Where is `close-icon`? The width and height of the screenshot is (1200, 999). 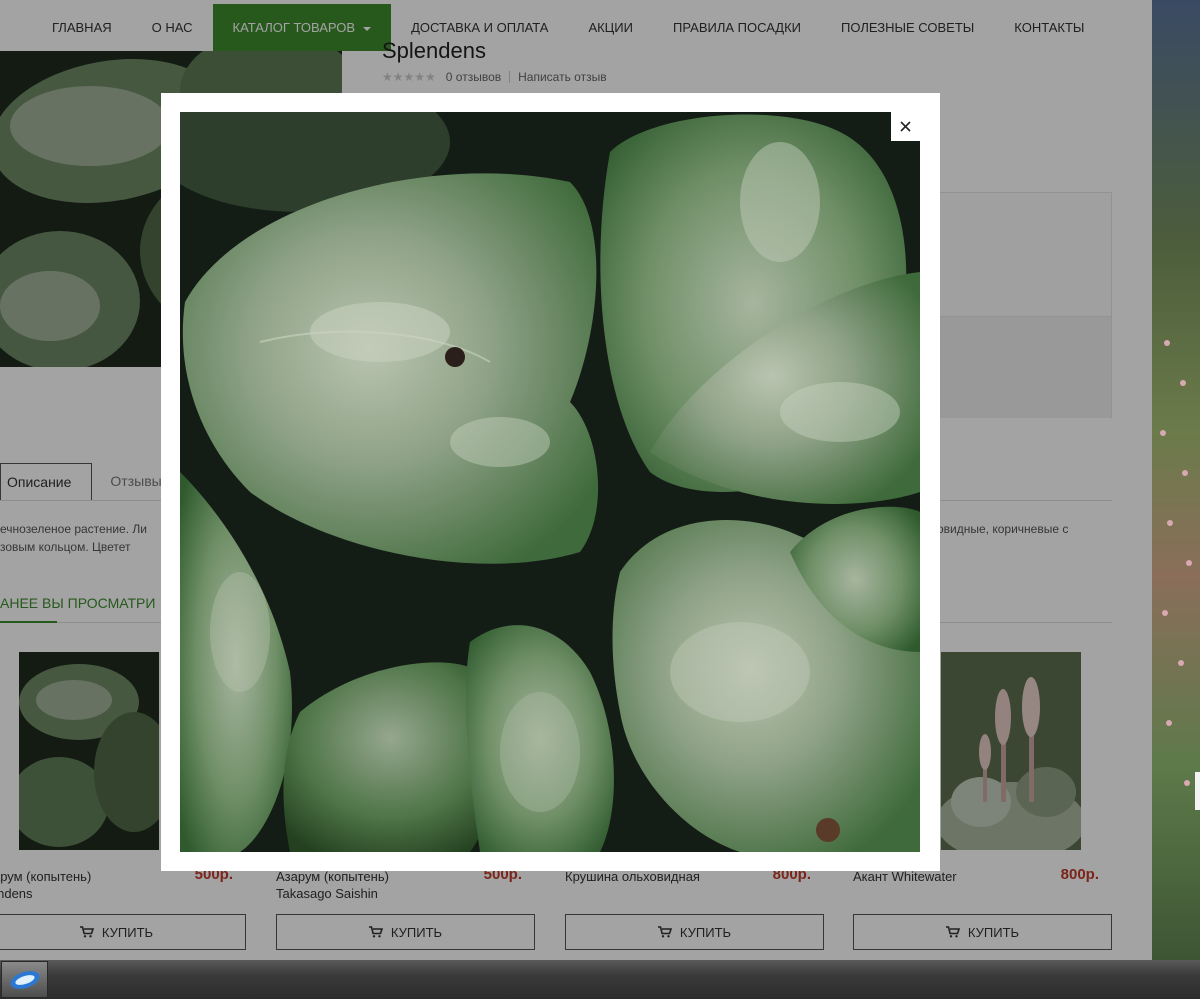 close-icon is located at coordinates (905, 126).